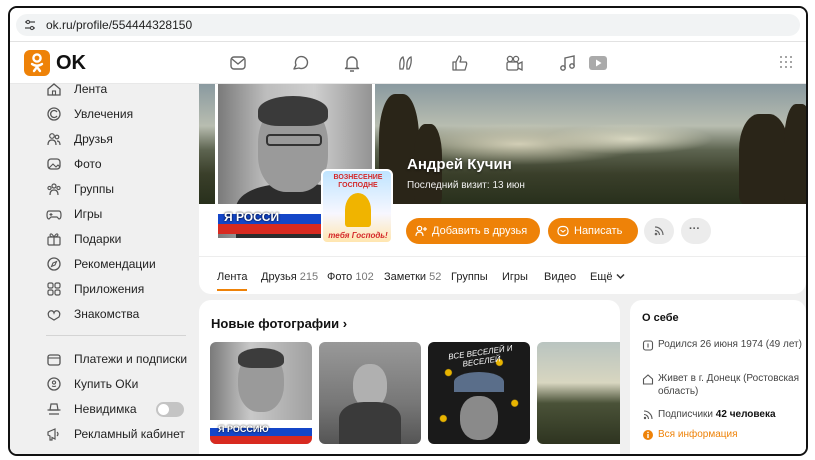  I want to click on address-bar: ok.ru/profile/554444328150, so click(408, 25).